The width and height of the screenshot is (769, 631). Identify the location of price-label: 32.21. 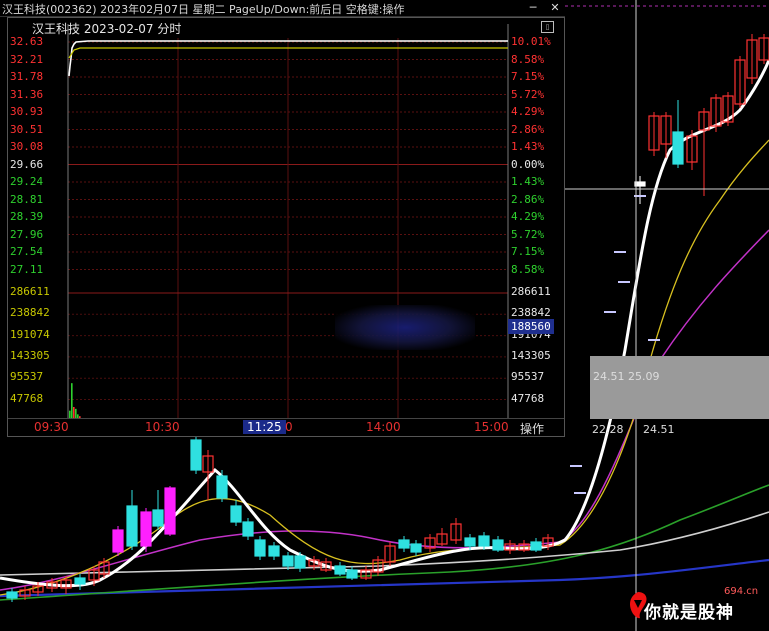
(27, 59).